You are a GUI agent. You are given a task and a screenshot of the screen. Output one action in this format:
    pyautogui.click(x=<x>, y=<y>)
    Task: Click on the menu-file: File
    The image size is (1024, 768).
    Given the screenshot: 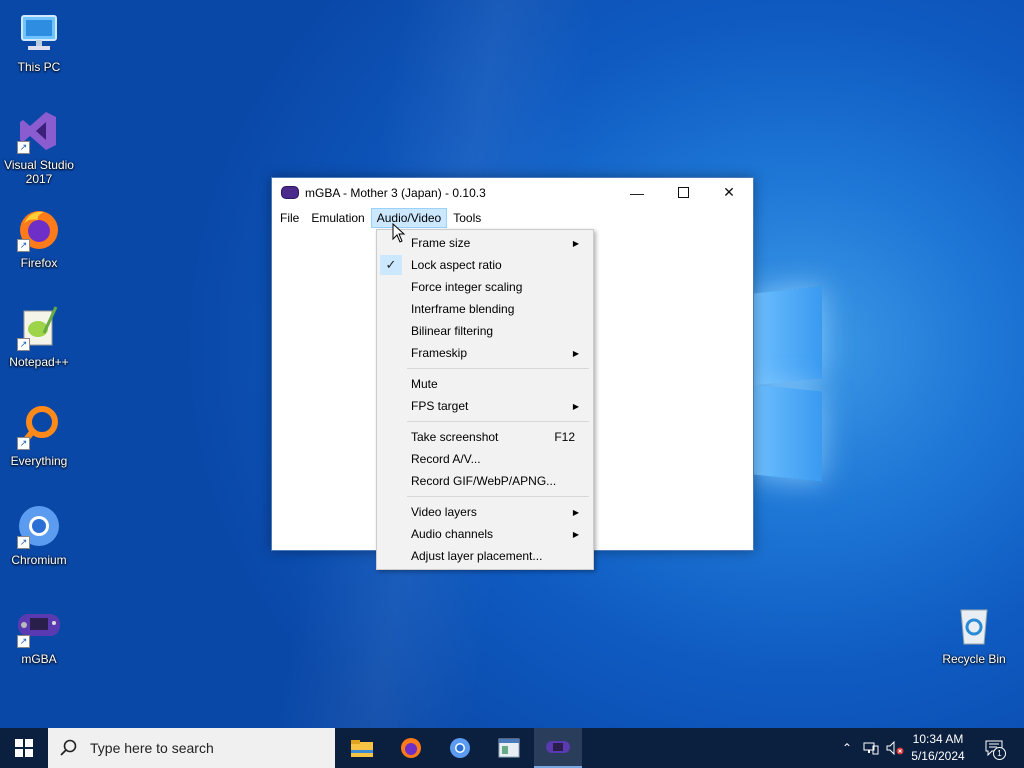 What is the action you would take?
    pyautogui.click(x=289, y=218)
    